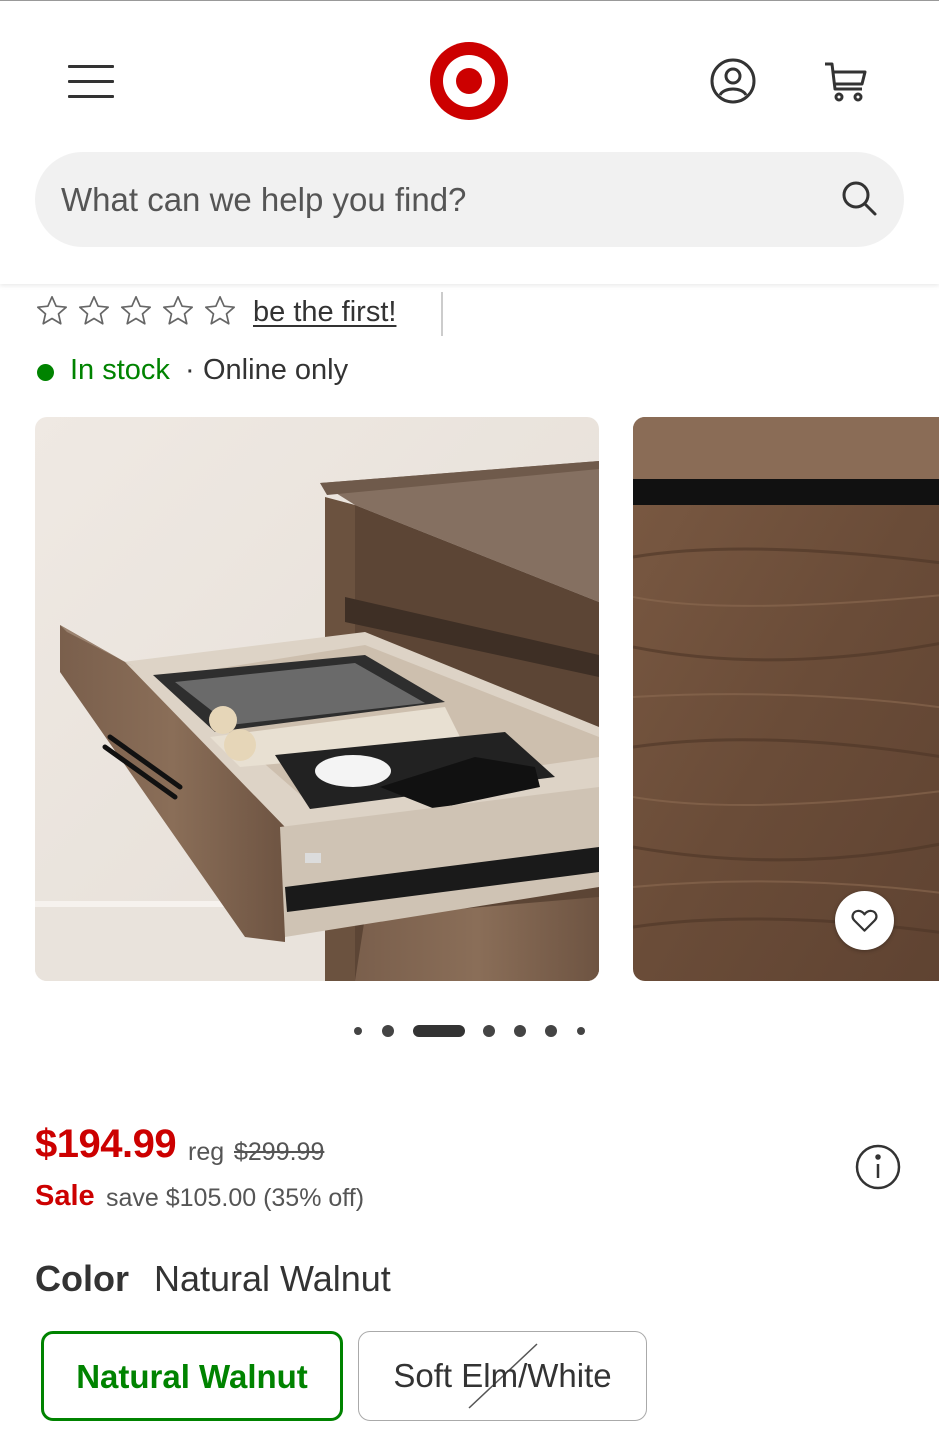 This screenshot has height=1440, width=939. What do you see at coordinates (92, 81) in the screenshot?
I see `hamburger-menu-icon` at bounding box center [92, 81].